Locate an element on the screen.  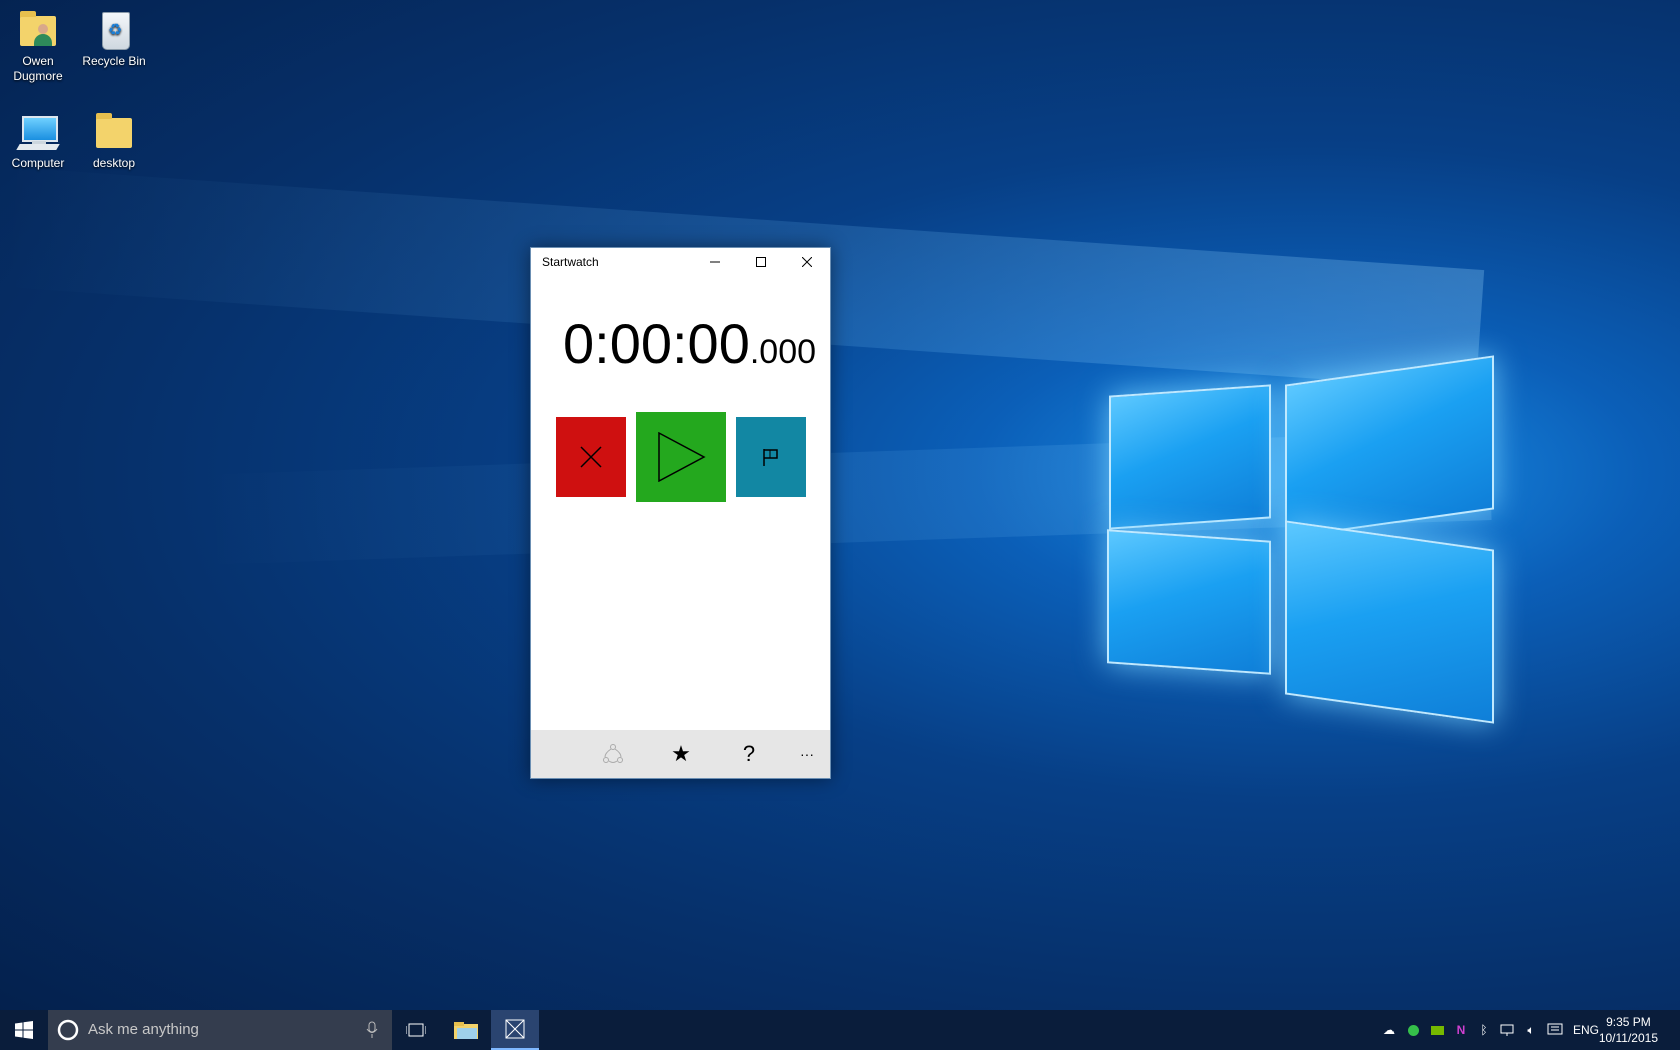
onedrive-icon: ☁ is located at coordinates (1389, 1030).